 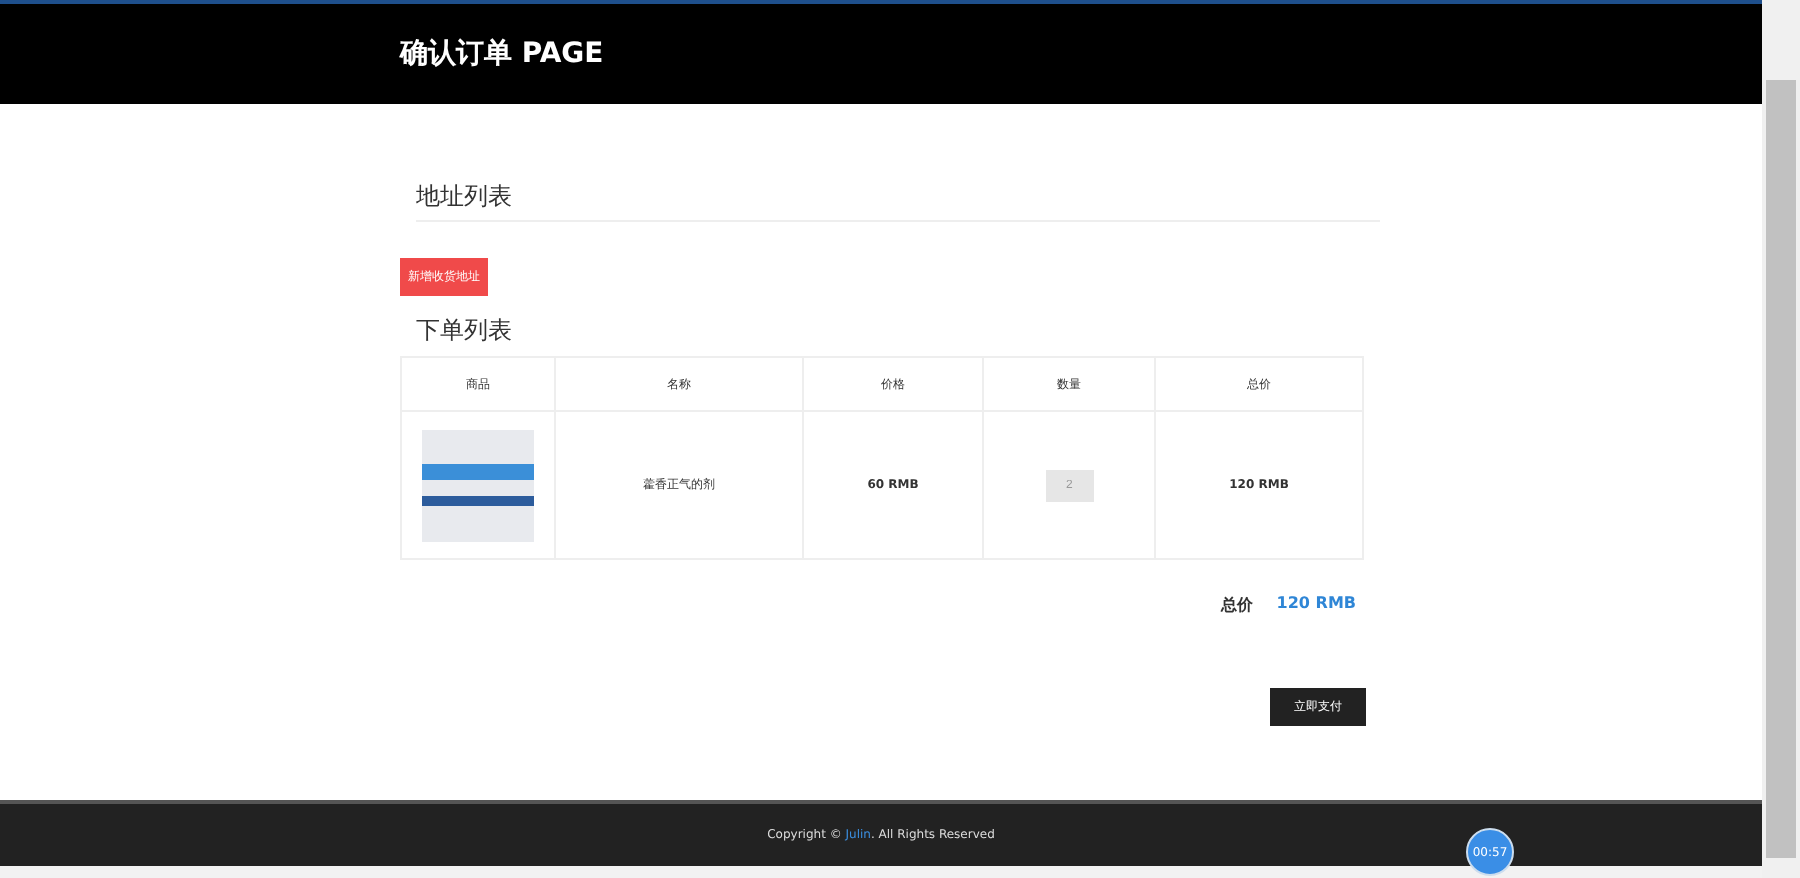 What do you see at coordinates (478, 485) in the screenshot?
I see `product-photo-placeholder` at bounding box center [478, 485].